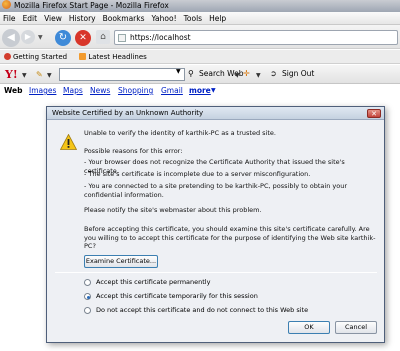  Describe the element at coordinates (164, 18) in the screenshot. I see `menu-yahoo: Yahoo!` at that location.